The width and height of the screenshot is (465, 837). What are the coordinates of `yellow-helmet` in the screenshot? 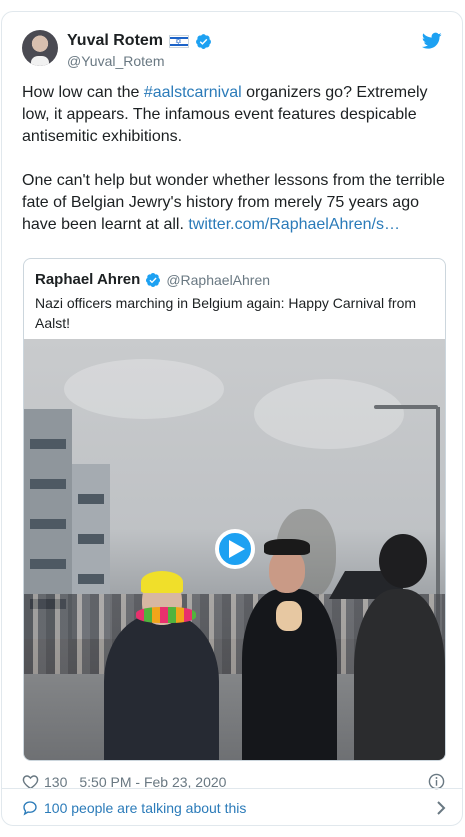 It's located at (162, 582).